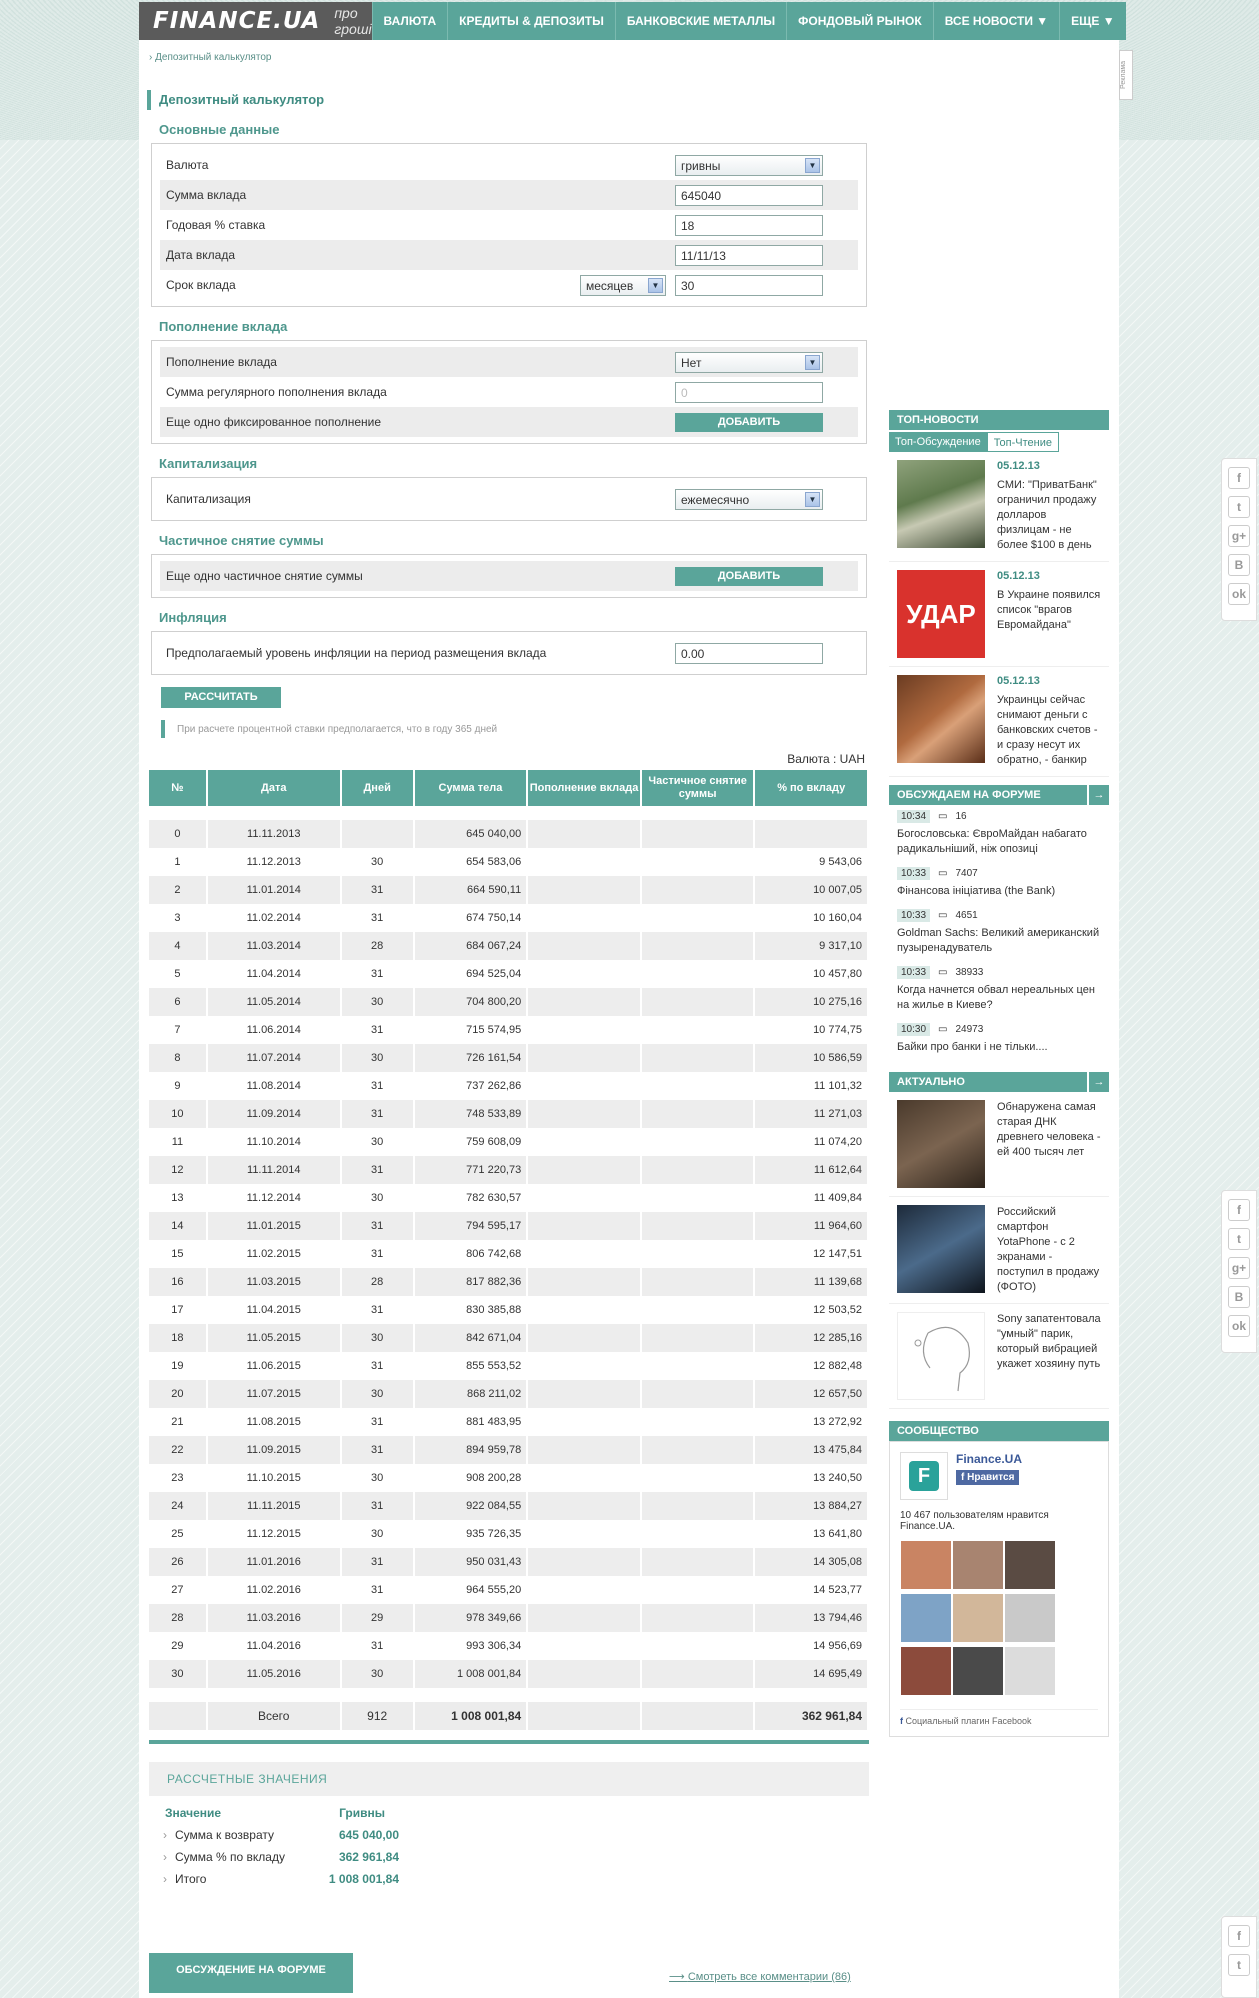  I want to click on forum-count: 4651, so click(966, 915).